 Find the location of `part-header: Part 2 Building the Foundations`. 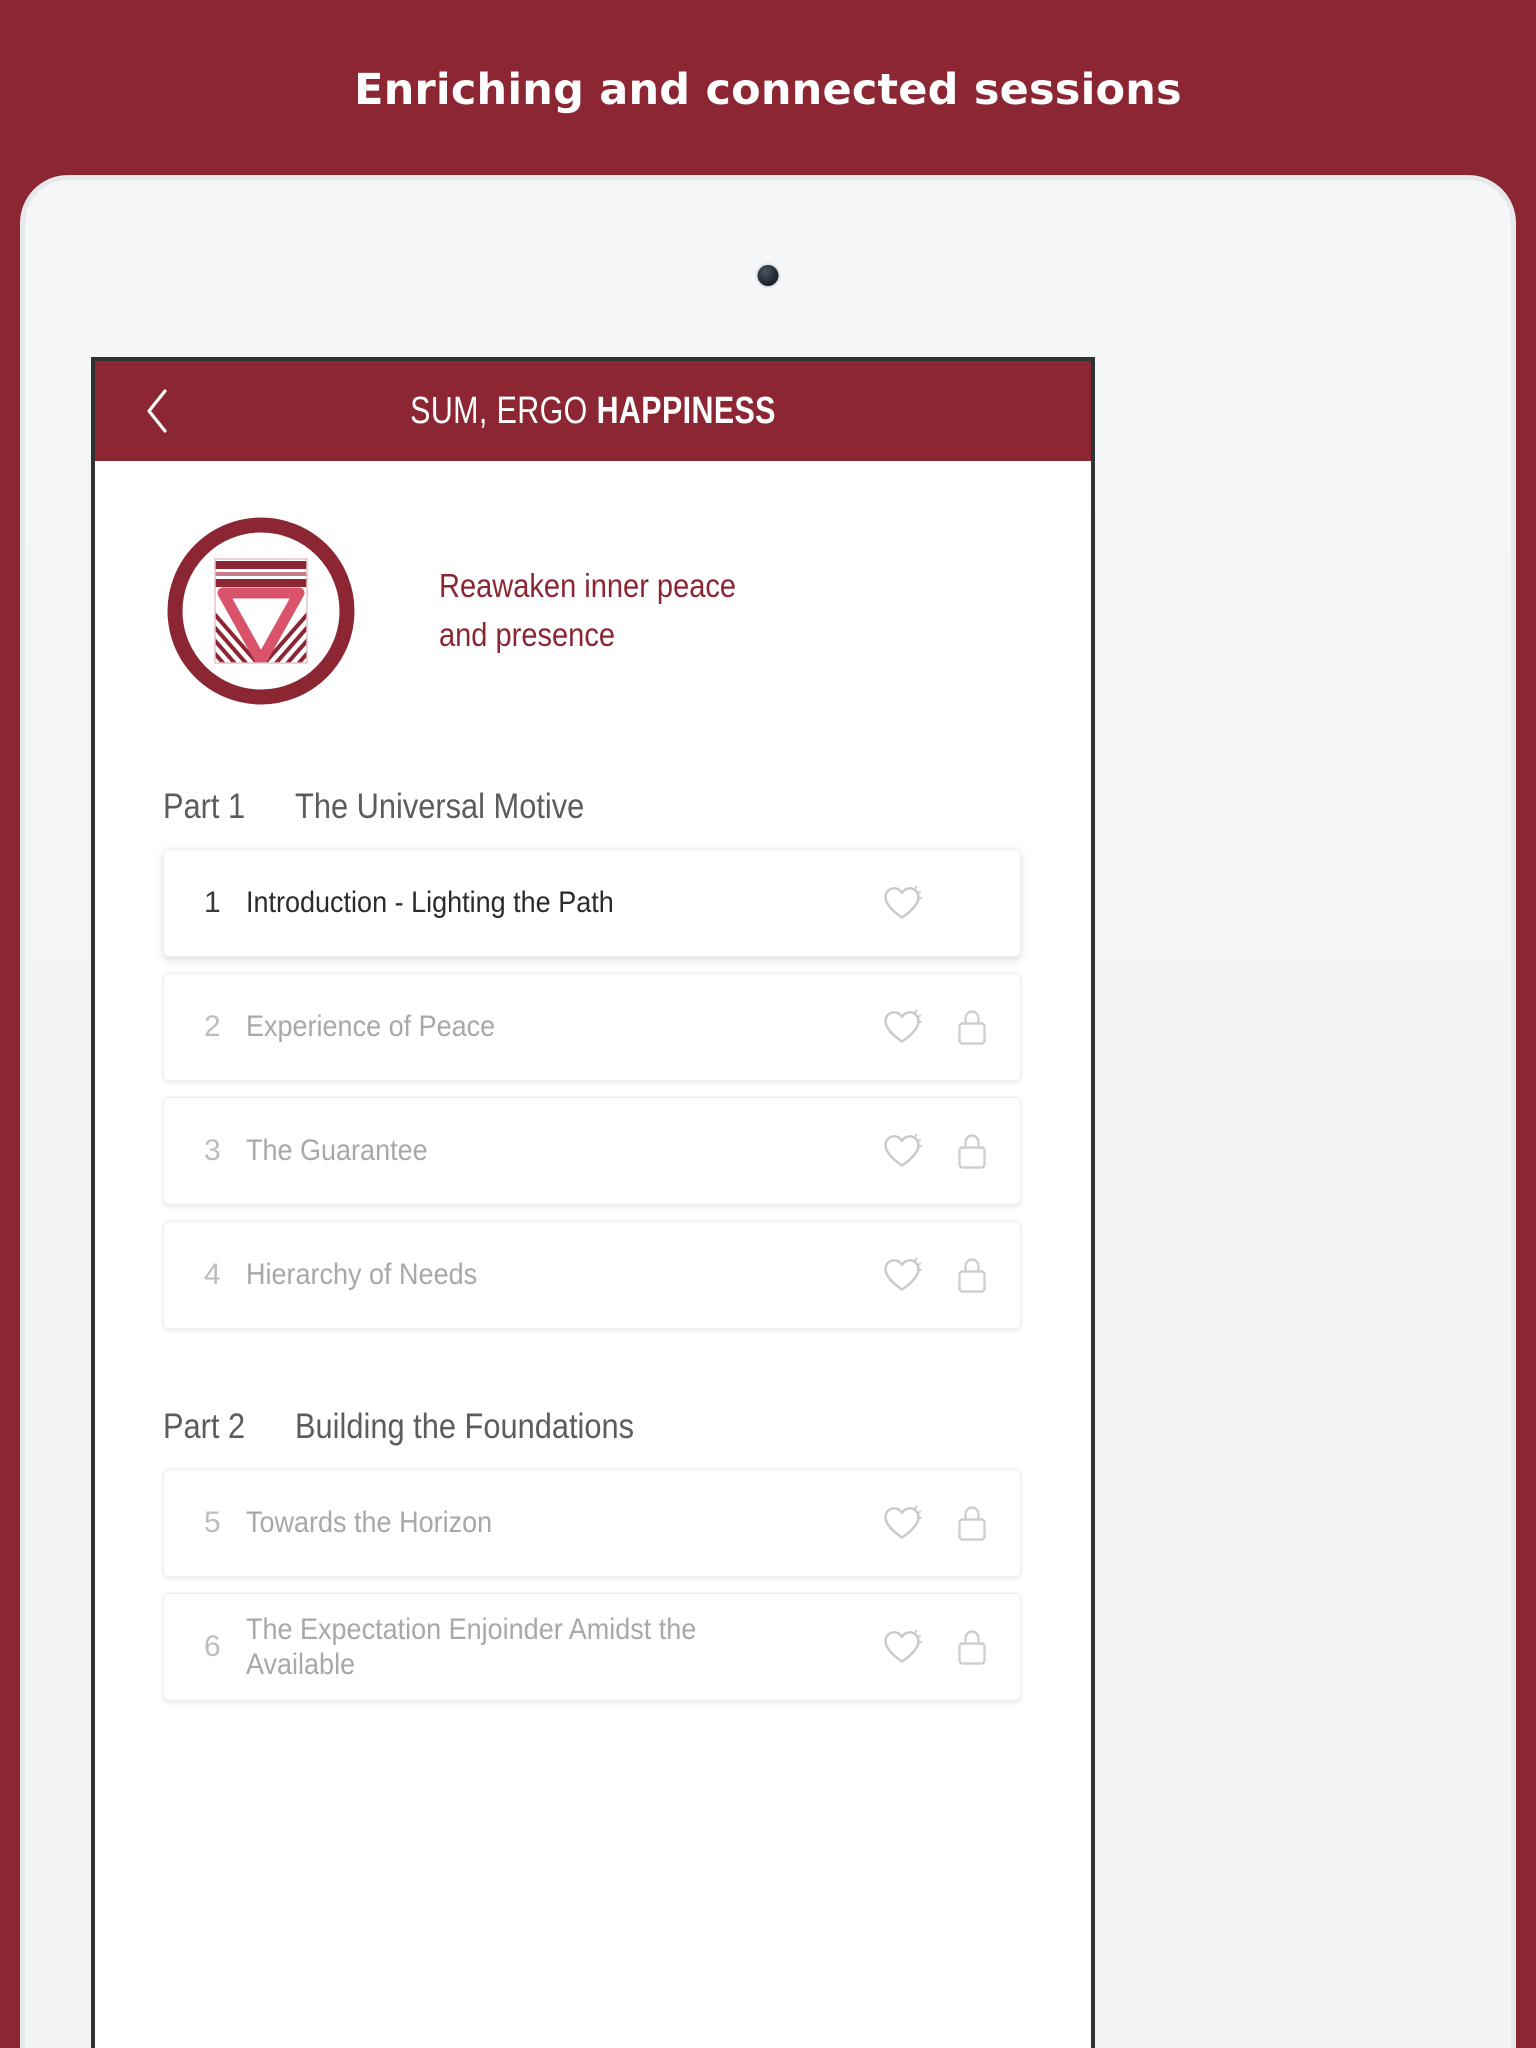

part-header: Part 2 Building the Foundations is located at coordinates (571, 1427).